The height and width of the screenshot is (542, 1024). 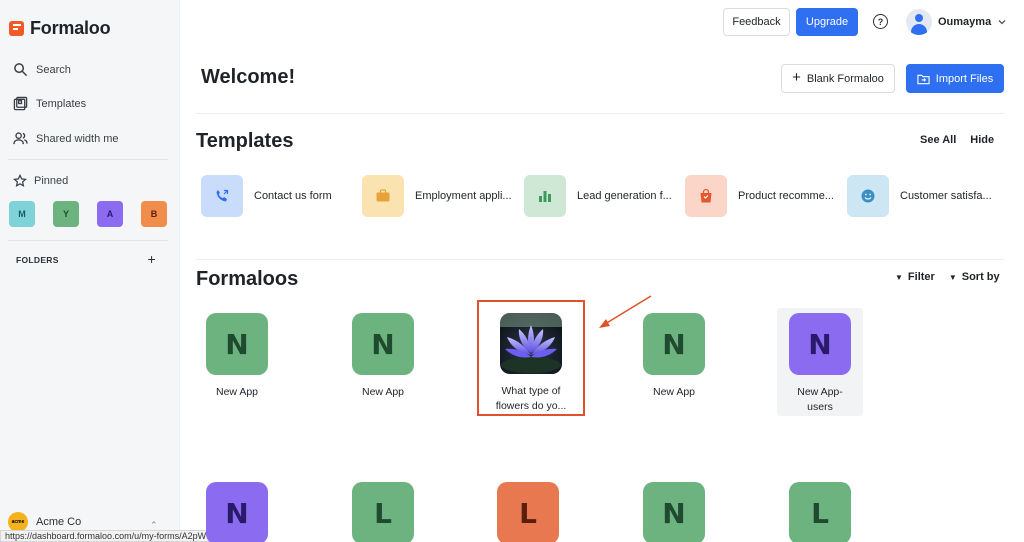 I want to click on import-files-button: Import Files, so click(x=955, y=78).